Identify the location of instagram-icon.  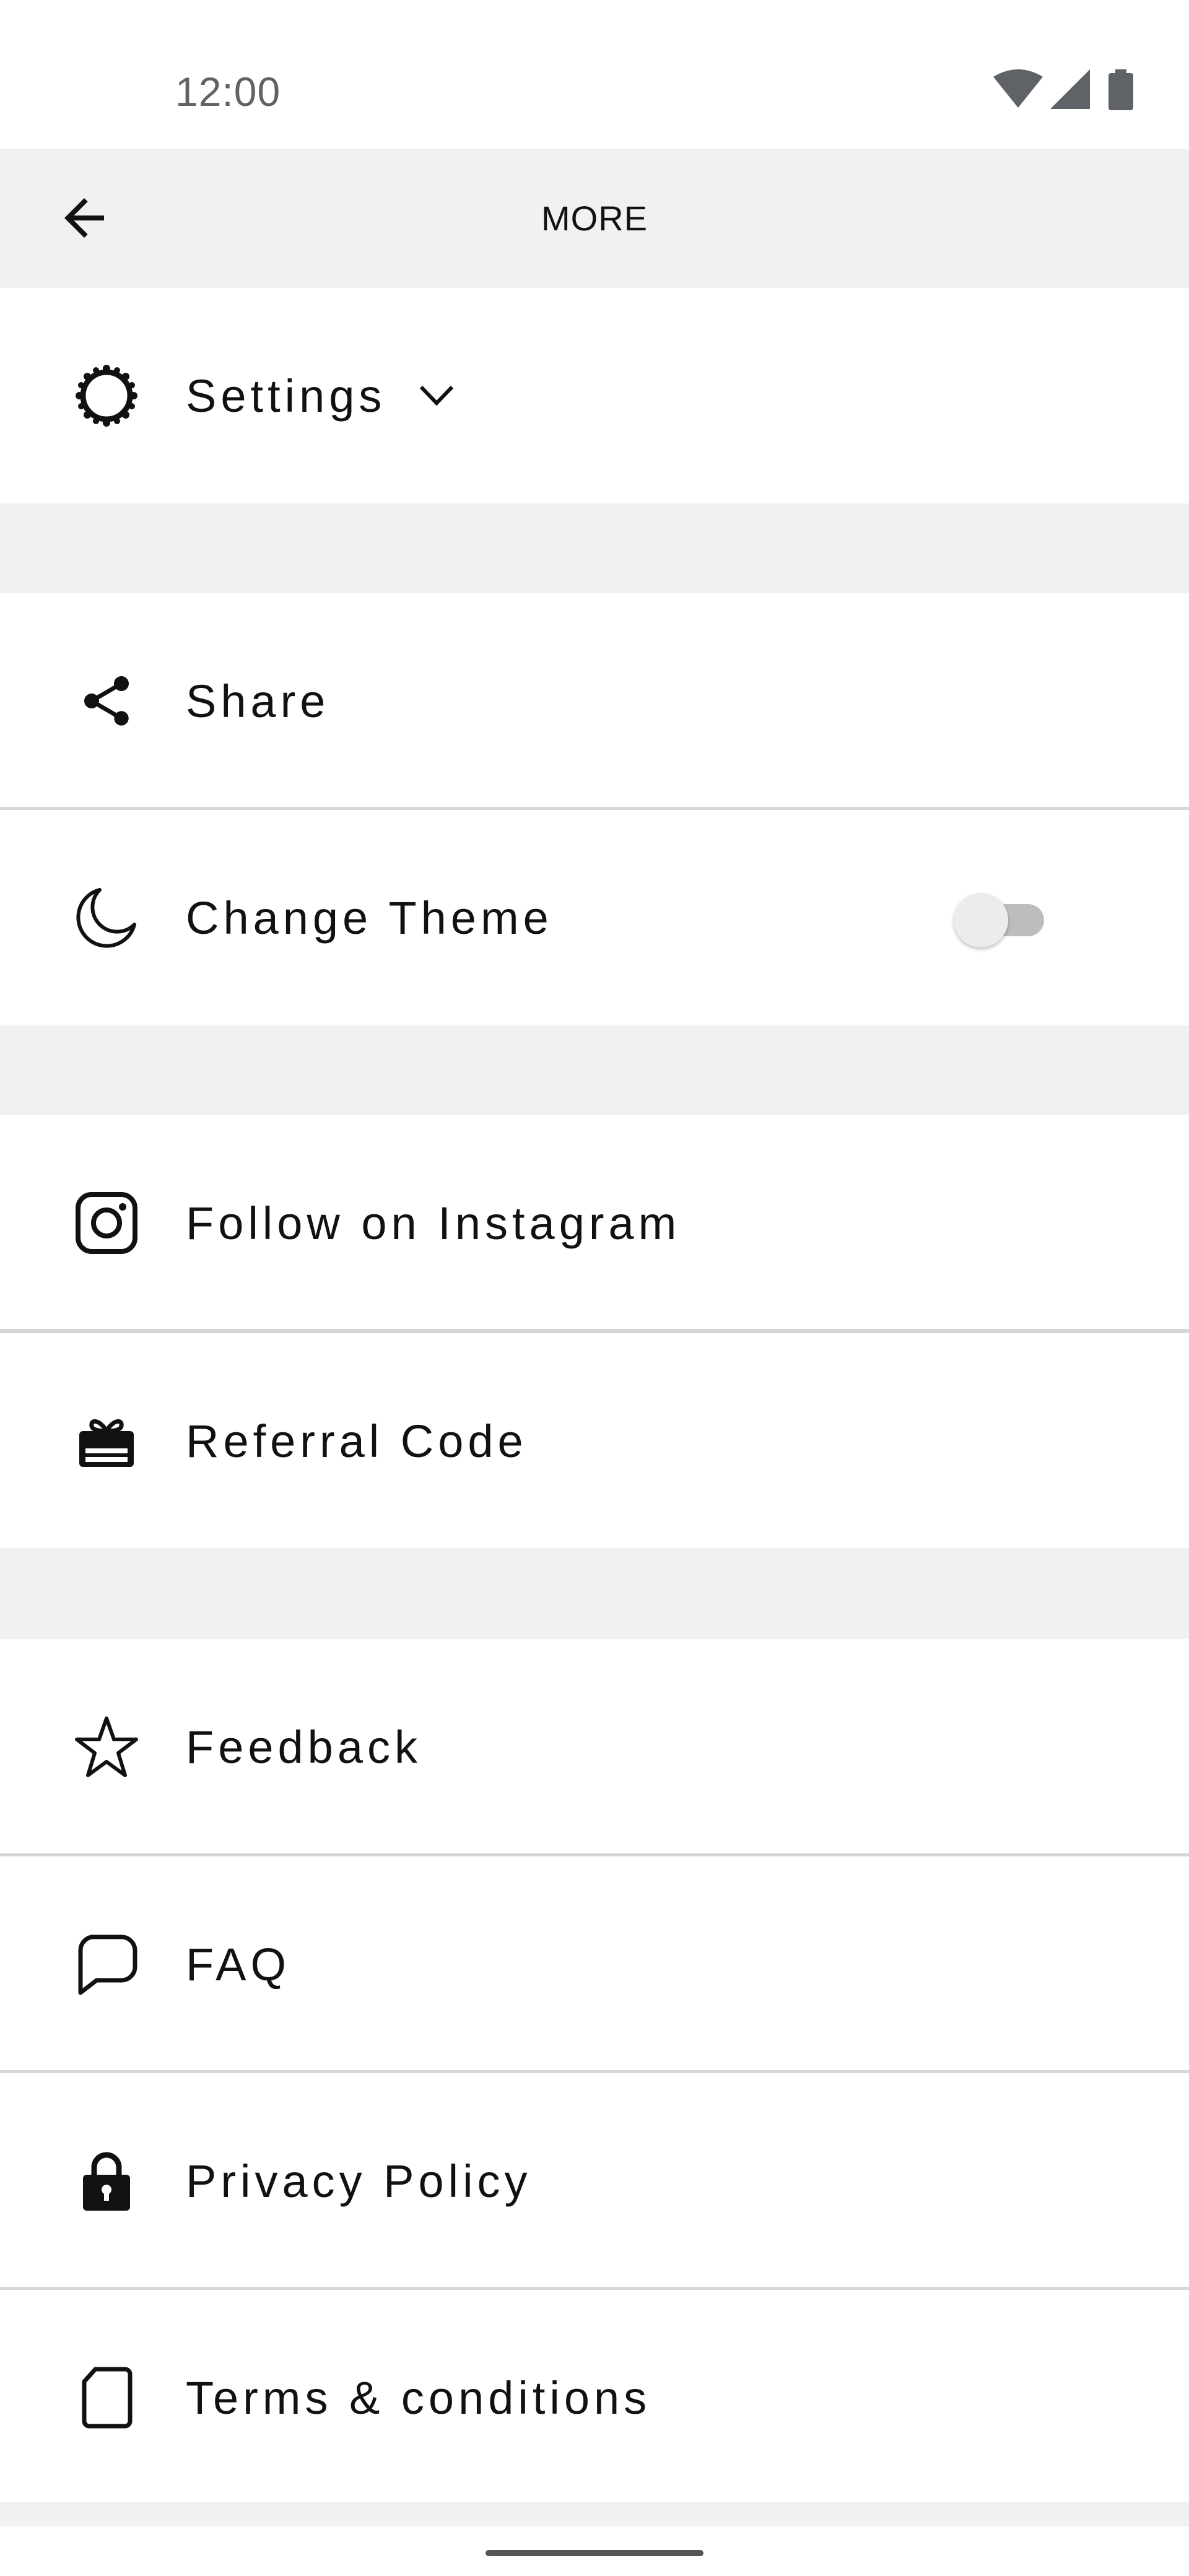
(106, 1223).